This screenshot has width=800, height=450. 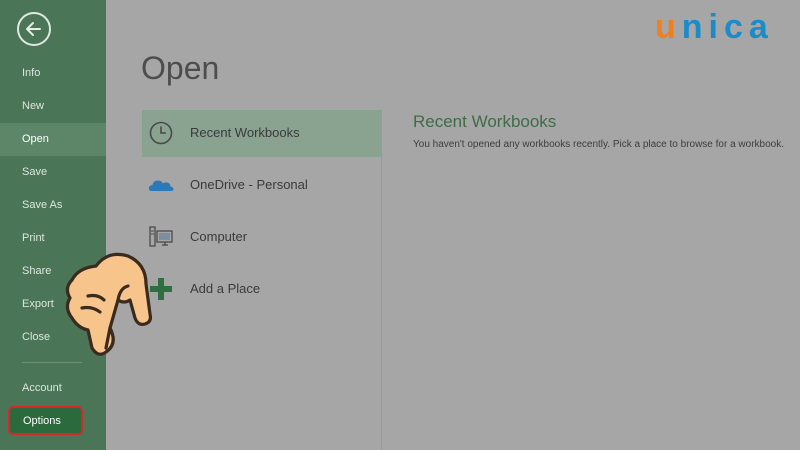 I want to click on nav-item-new: New, so click(x=53, y=106).